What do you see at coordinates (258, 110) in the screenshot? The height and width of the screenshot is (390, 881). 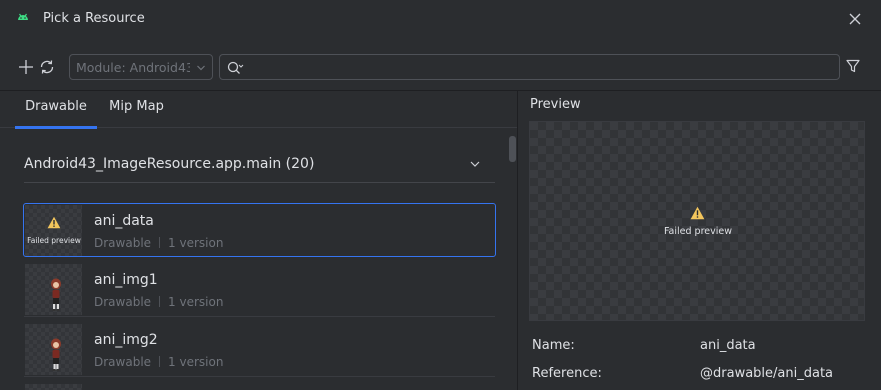 I see `resource-tabs: Drawable Mip Map` at bounding box center [258, 110].